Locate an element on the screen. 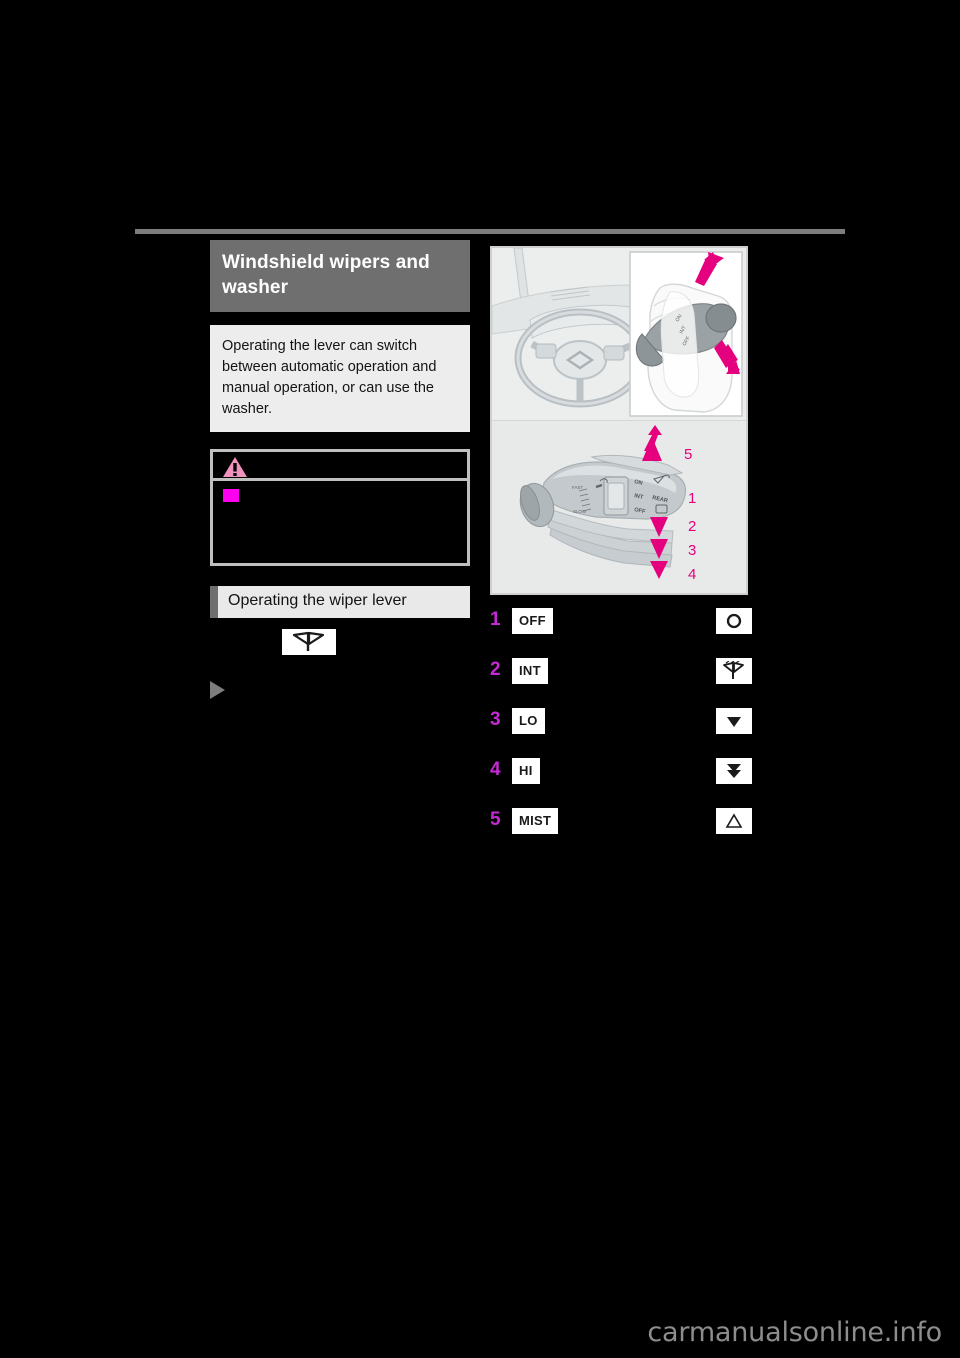  square-bullet is located at coordinates (231, 495).